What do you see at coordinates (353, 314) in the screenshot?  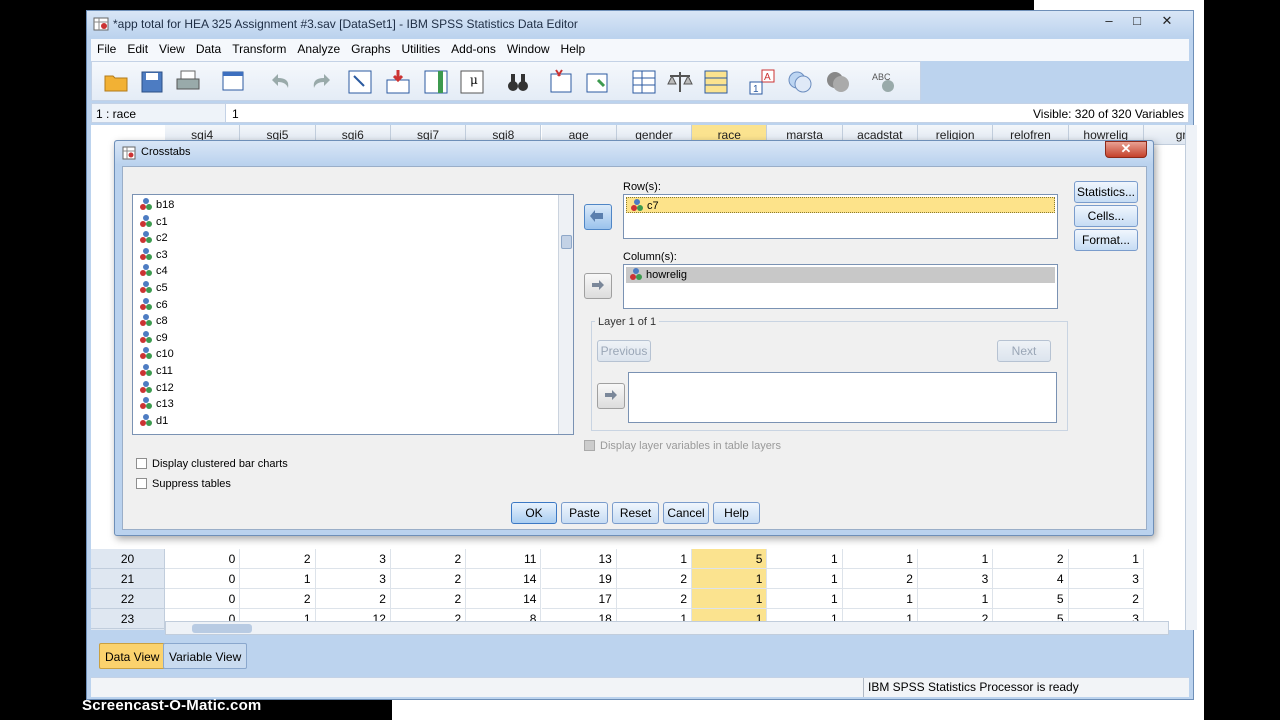 I see `source-variable-list: b18 c1 c2 c3 c4 c5 c6 c8 c9 c10 c11 c12 c13 d1` at bounding box center [353, 314].